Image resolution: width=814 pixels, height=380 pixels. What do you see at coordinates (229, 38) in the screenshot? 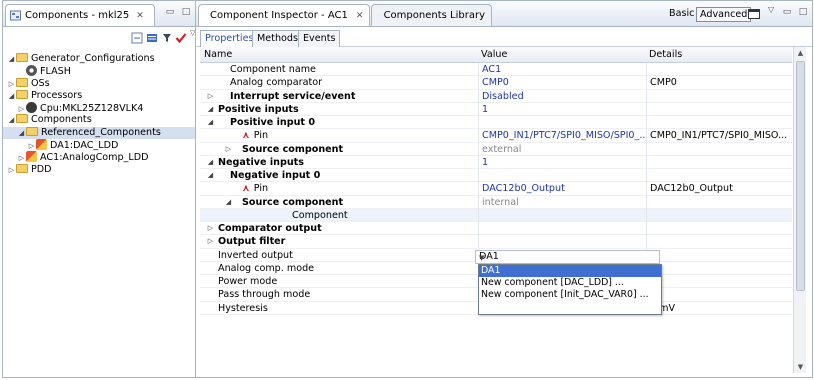
I see `tab-properties: Properties` at bounding box center [229, 38].